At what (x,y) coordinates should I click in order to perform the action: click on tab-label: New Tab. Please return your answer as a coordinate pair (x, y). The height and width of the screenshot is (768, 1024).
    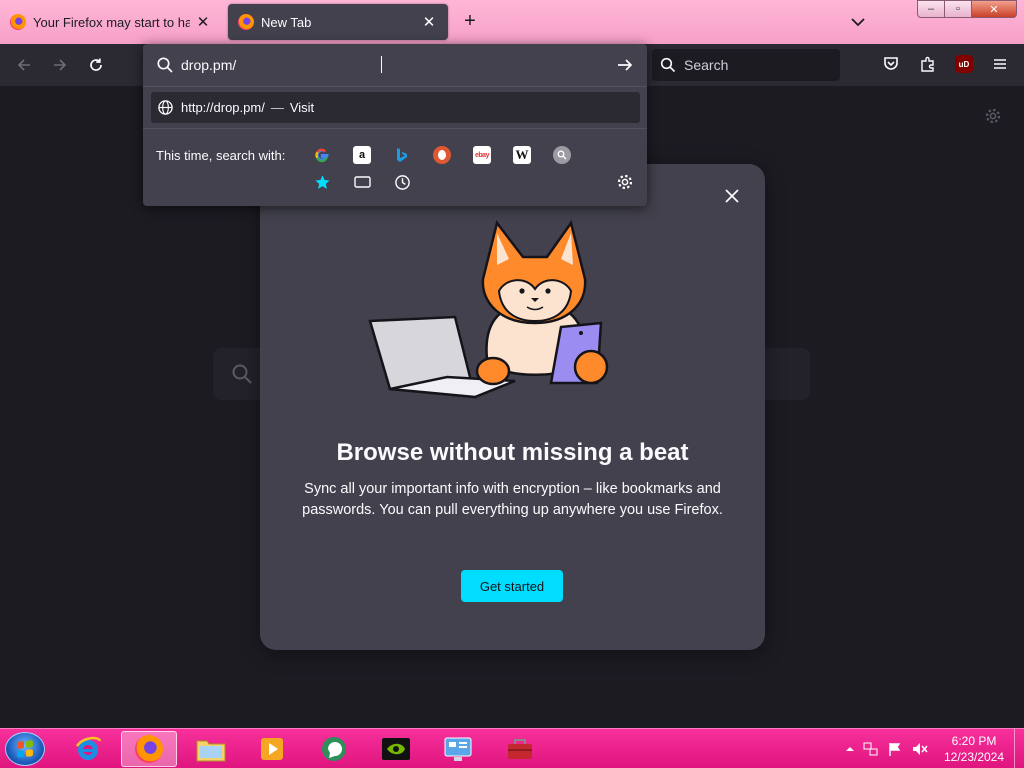
    Looking at the image, I should click on (286, 22).